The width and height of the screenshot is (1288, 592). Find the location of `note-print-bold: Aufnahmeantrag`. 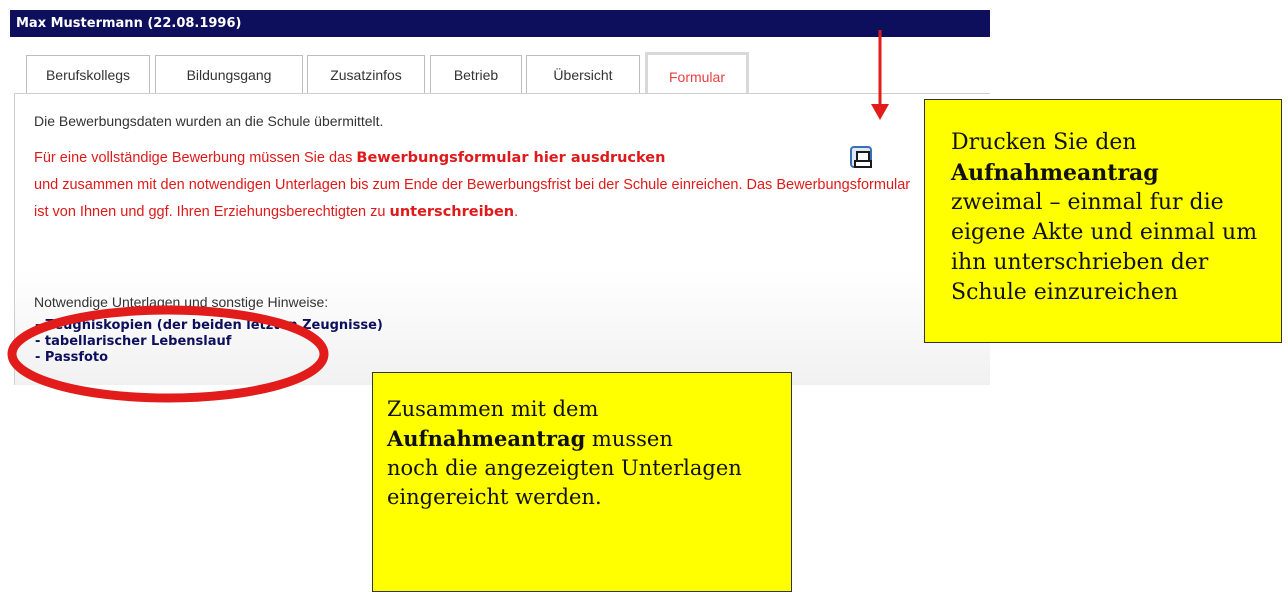

note-print-bold: Aufnahmeantrag is located at coordinates (1055, 173).